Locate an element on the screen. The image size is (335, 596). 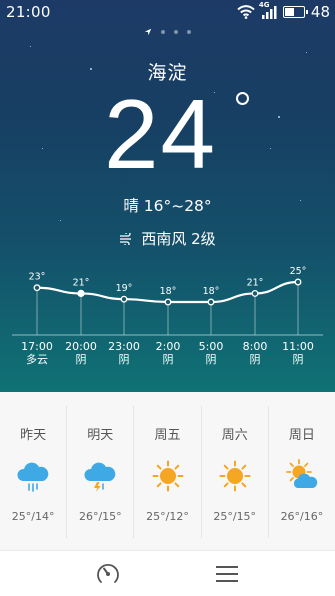
wind-info: 西南风 2级 is located at coordinates (167, 238).